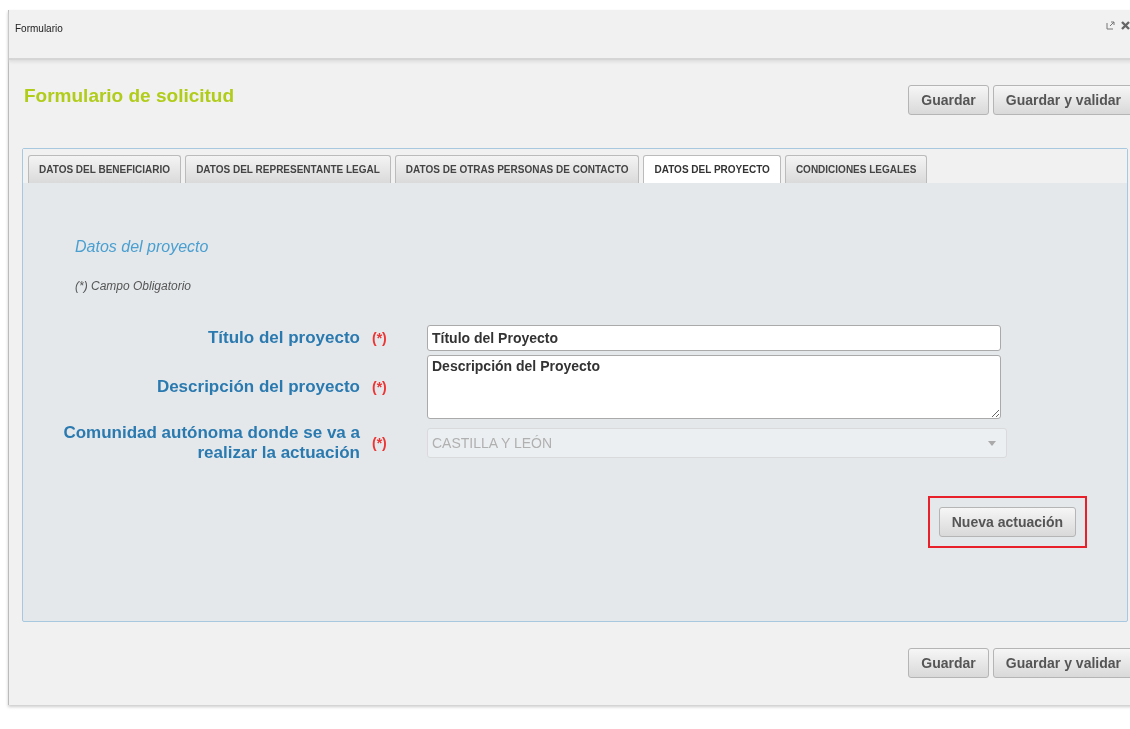 This screenshot has height=729, width=1130. I want to click on section-title: Datos del proyecto, so click(142, 247).